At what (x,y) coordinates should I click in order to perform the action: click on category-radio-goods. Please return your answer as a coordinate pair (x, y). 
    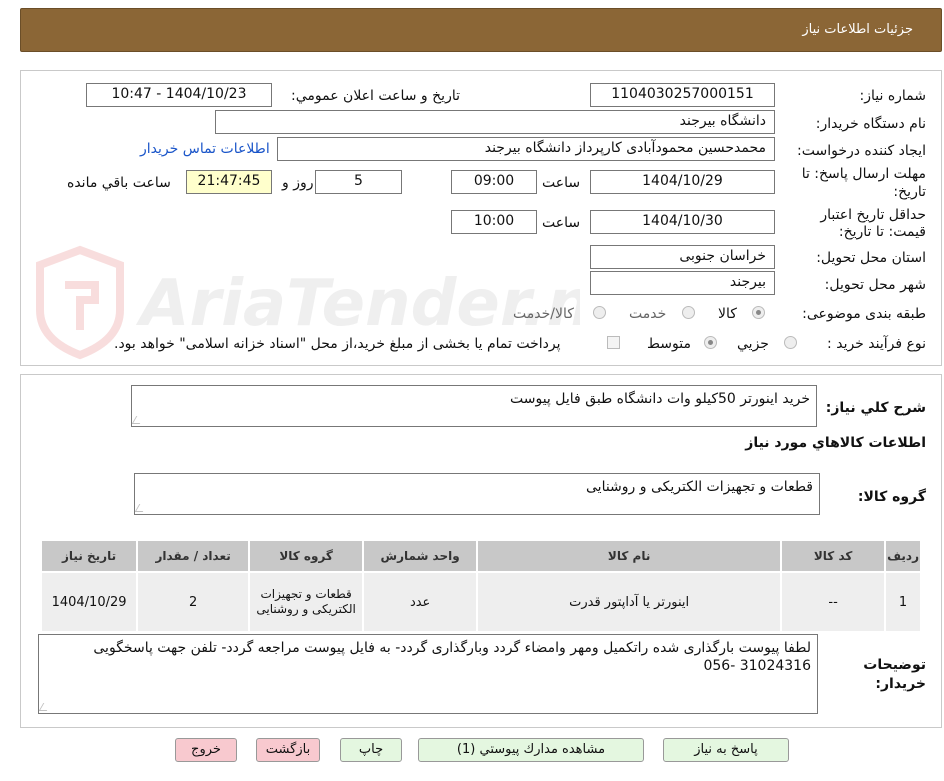
    Looking at the image, I should click on (758, 312).